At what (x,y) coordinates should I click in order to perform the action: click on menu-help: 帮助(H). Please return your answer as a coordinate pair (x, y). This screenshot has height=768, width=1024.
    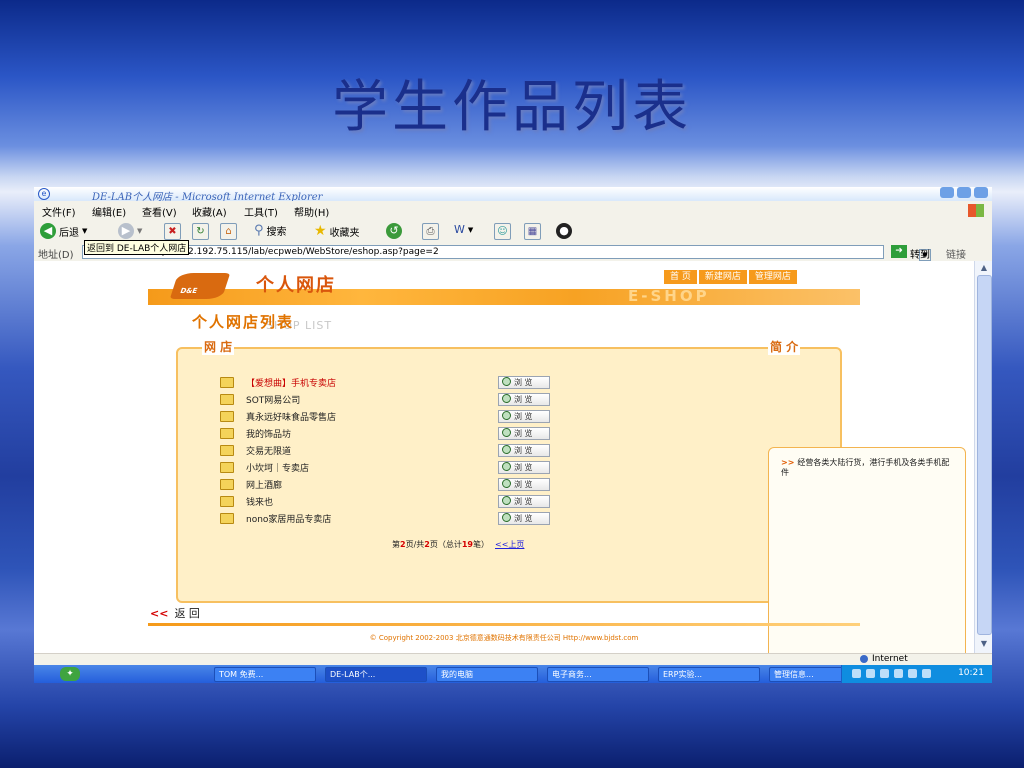
    Looking at the image, I should click on (311, 211).